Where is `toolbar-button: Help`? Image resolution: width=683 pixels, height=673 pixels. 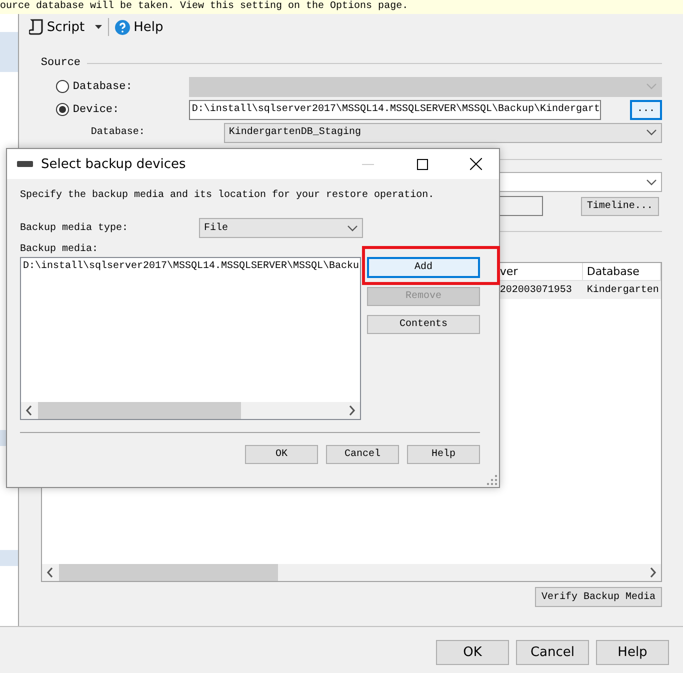
toolbar-button: Help is located at coordinates (139, 27).